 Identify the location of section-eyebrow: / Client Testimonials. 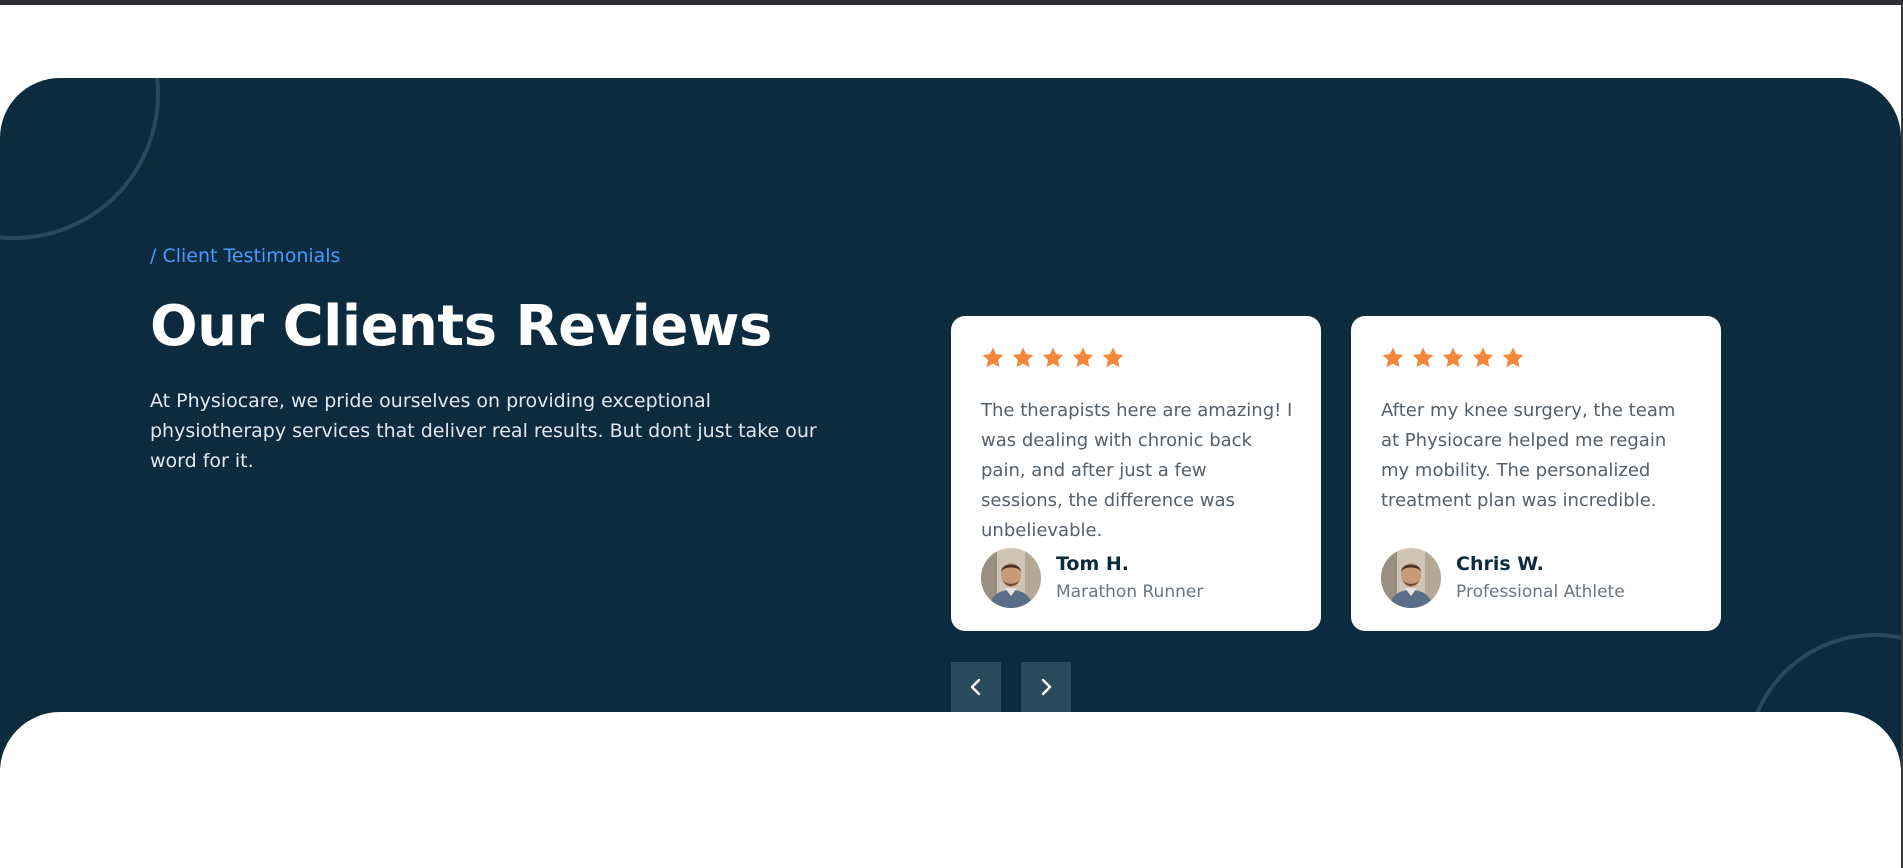
(245, 256).